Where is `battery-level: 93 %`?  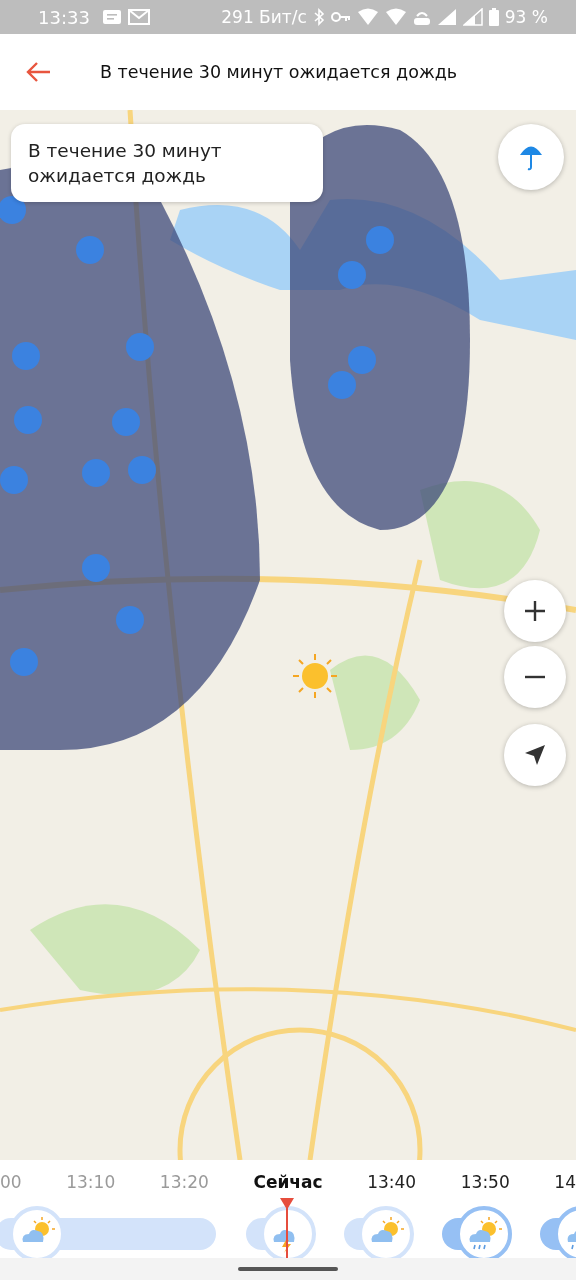
battery-level: 93 % is located at coordinates (526, 17).